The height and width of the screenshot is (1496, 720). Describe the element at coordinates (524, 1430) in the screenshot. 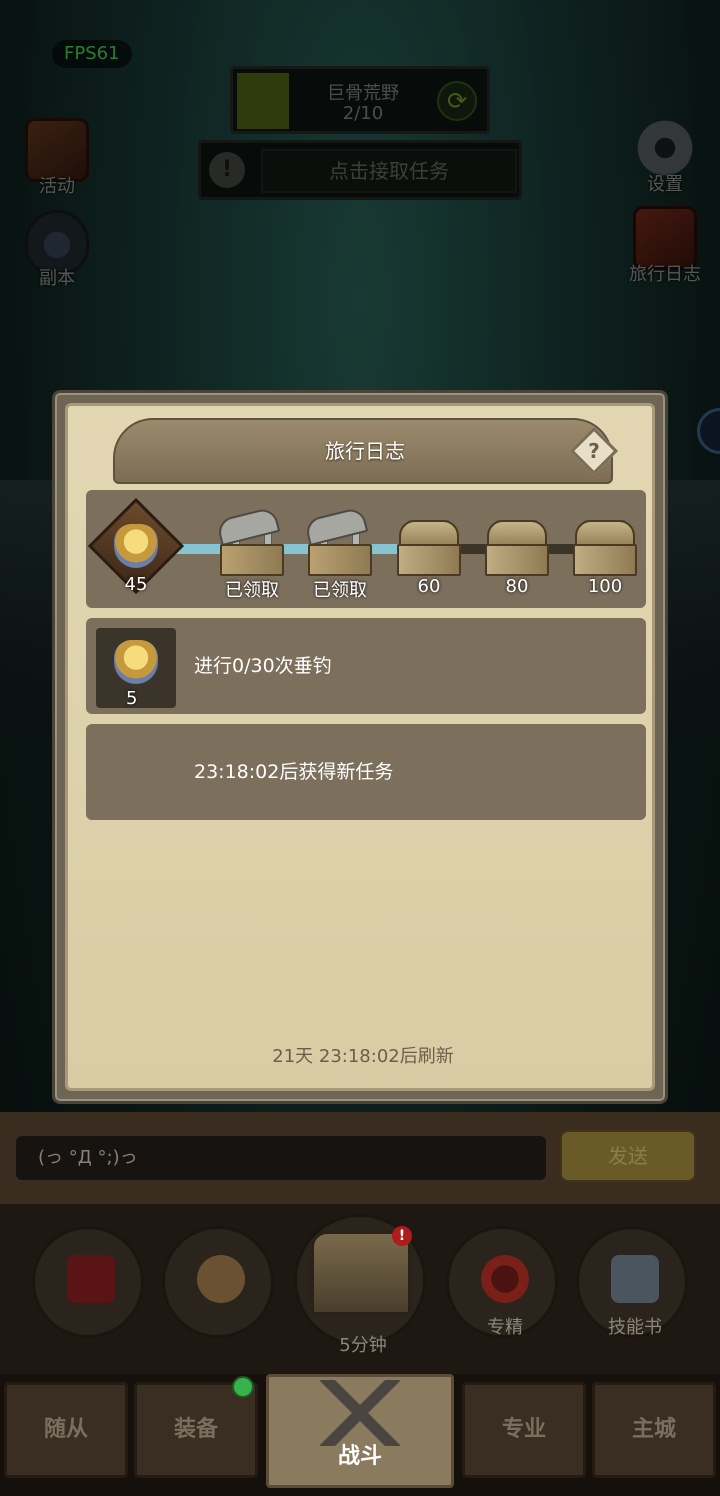

I see `tab-profession: 专业` at that location.